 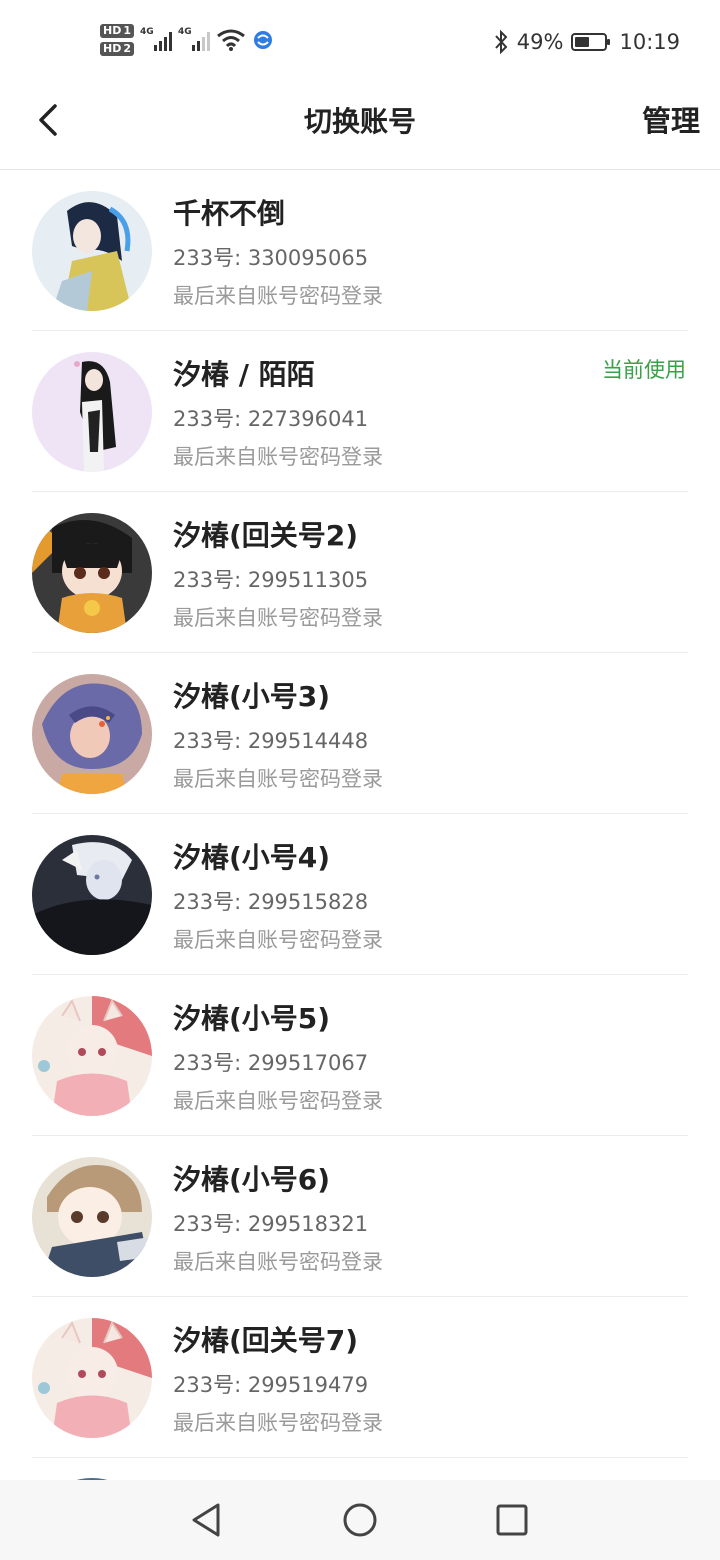 I want to click on app-notification-icon, so click(x=263, y=40).